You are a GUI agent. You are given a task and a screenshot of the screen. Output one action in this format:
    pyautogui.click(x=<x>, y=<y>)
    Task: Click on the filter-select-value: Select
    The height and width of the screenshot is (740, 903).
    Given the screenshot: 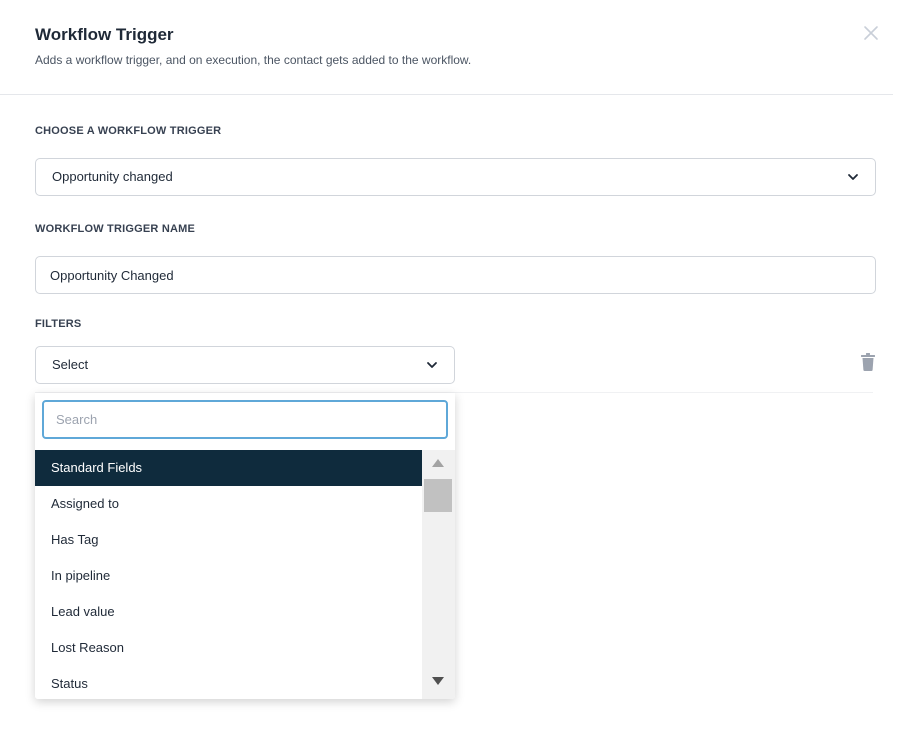 What is the action you would take?
    pyautogui.click(x=70, y=364)
    